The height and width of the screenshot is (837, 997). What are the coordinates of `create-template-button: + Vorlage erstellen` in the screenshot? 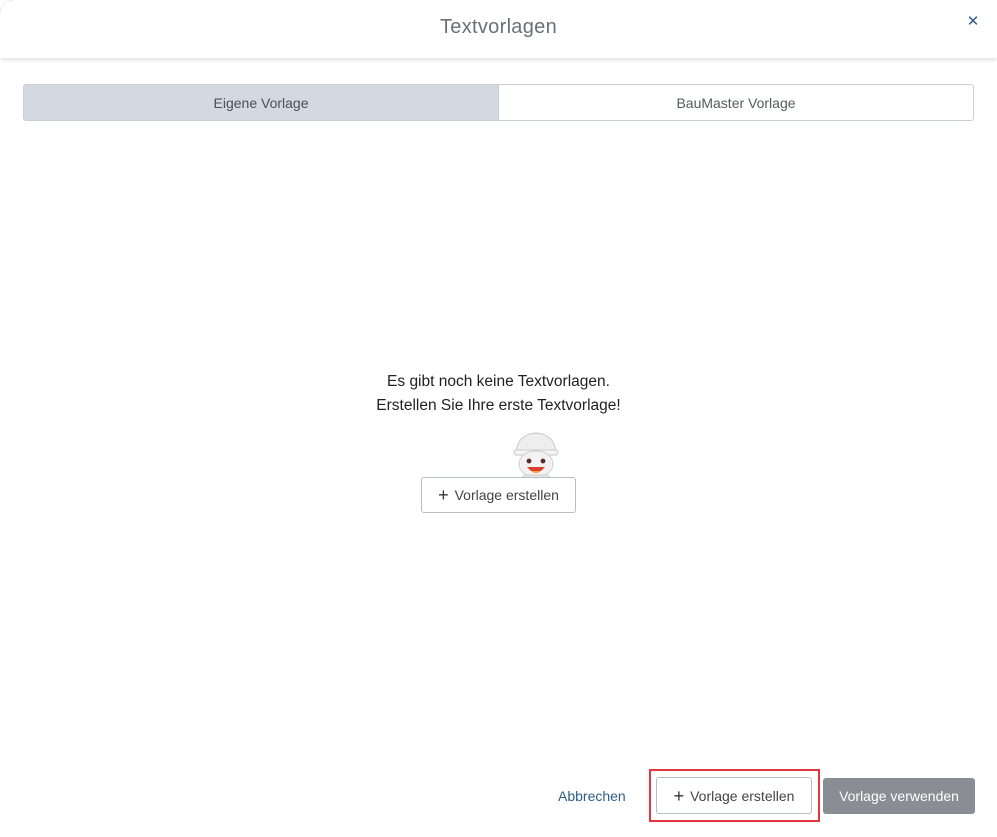 It's located at (498, 495).